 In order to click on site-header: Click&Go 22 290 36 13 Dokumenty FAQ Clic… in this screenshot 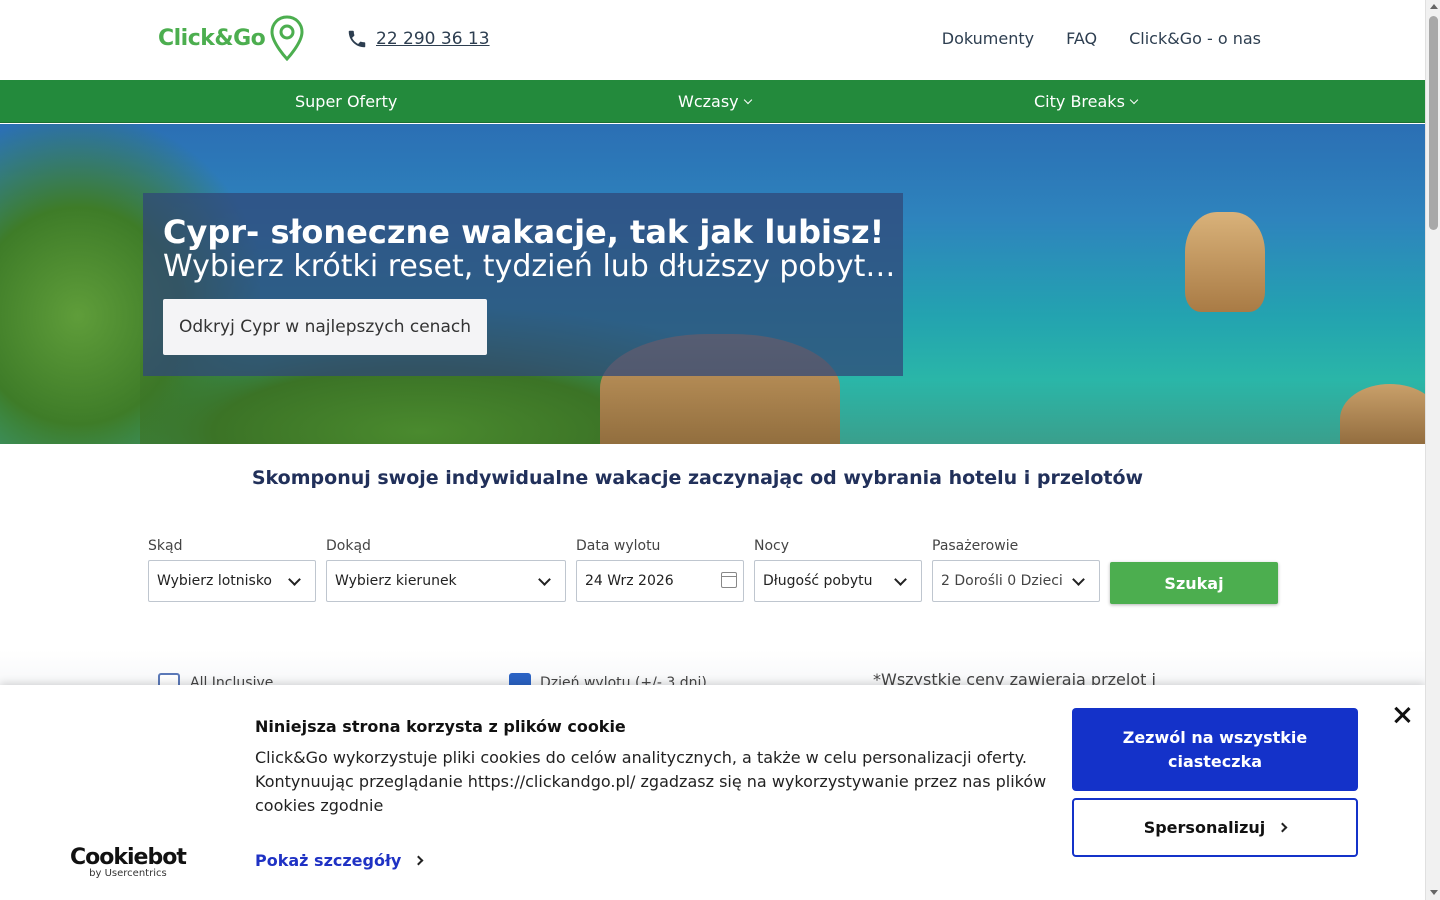, I will do `click(712, 40)`.